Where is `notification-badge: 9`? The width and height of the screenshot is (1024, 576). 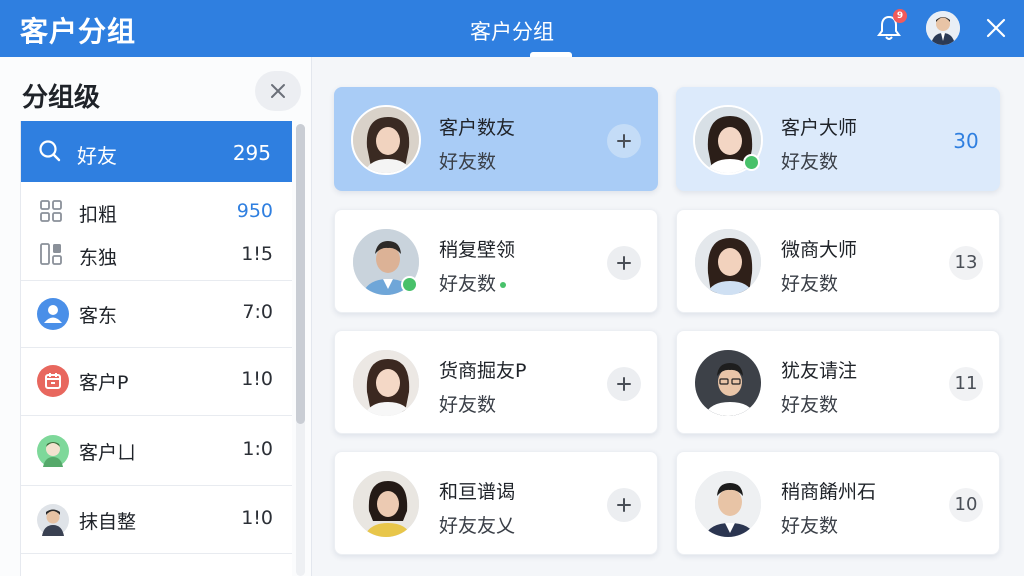
notification-badge: 9 is located at coordinates (900, 16).